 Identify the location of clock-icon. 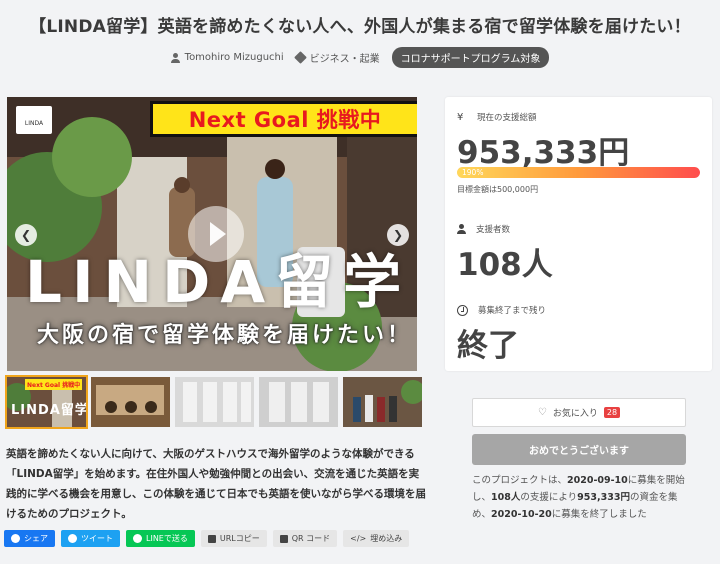
(462, 310).